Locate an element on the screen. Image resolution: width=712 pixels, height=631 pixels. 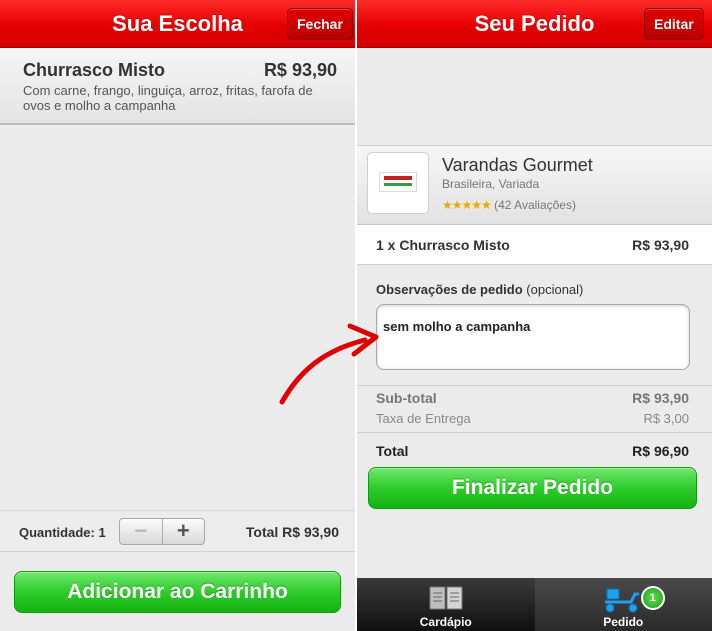
tab-bar: Cardápio 1 Pedido is located at coordinates (534, 604).